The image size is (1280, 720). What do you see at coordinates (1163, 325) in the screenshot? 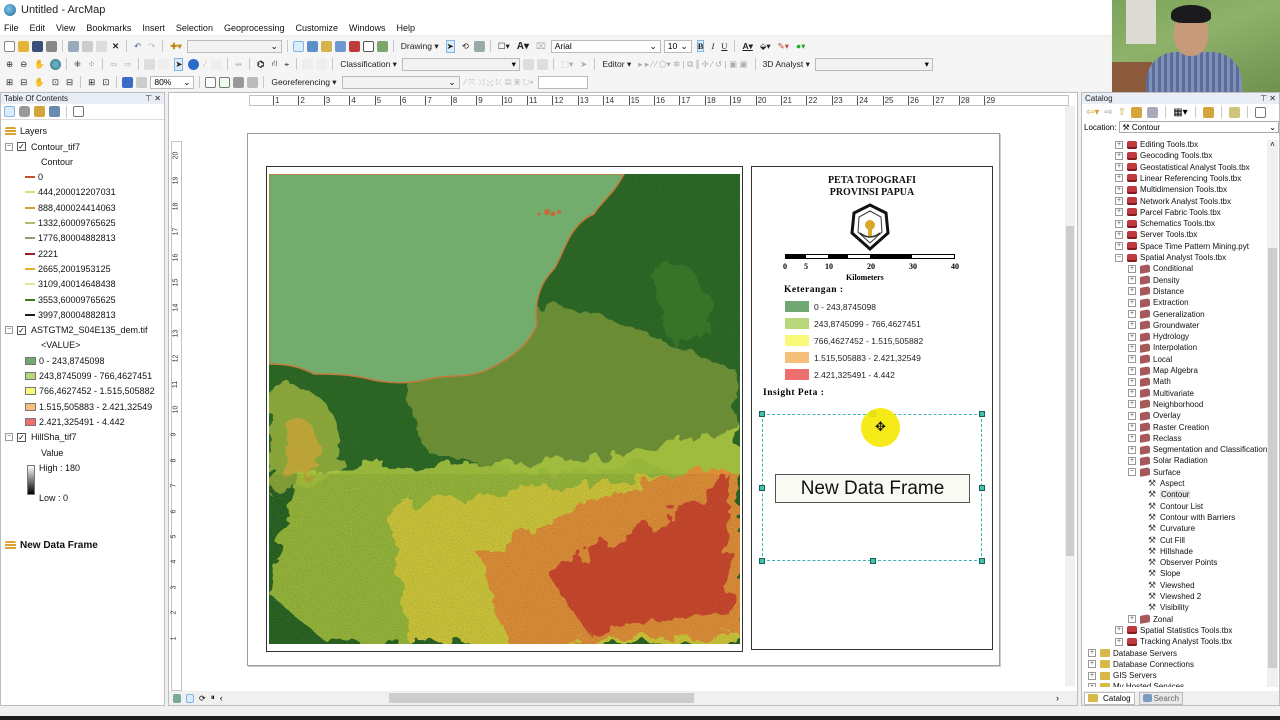
I see `catalog-item: + Groundwater` at bounding box center [1163, 325].